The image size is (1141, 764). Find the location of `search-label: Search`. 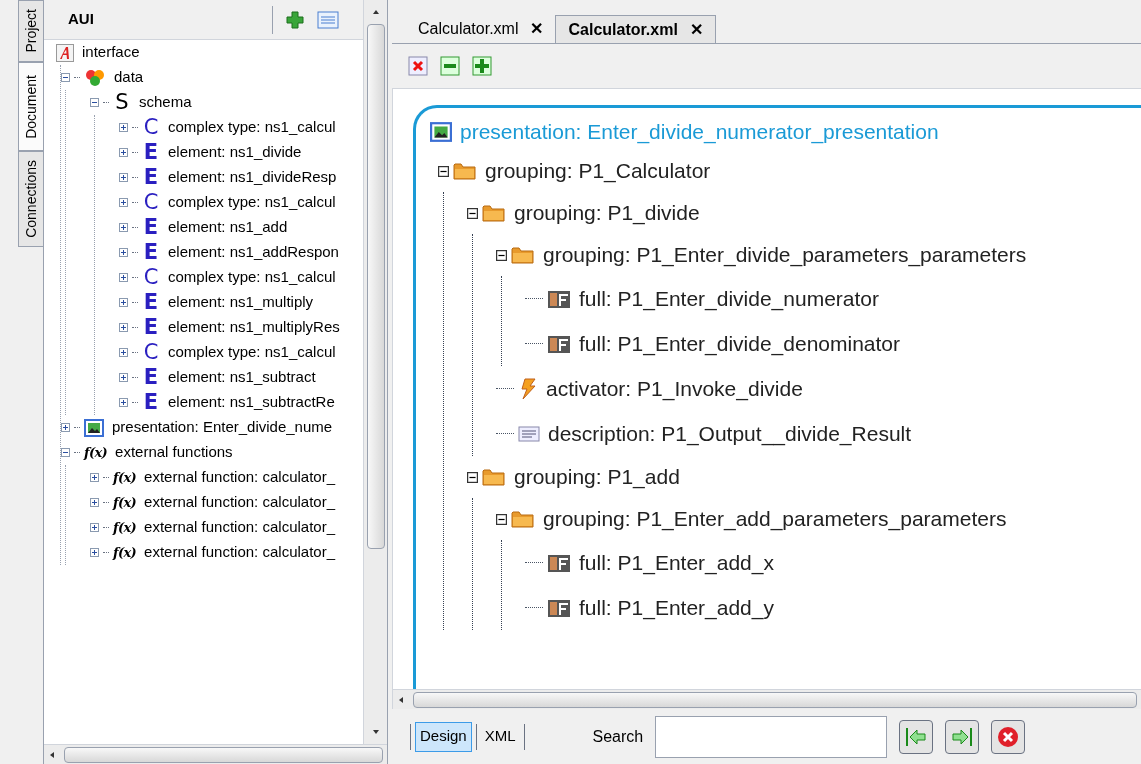

search-label: Search is located at coordinates (618, 736).